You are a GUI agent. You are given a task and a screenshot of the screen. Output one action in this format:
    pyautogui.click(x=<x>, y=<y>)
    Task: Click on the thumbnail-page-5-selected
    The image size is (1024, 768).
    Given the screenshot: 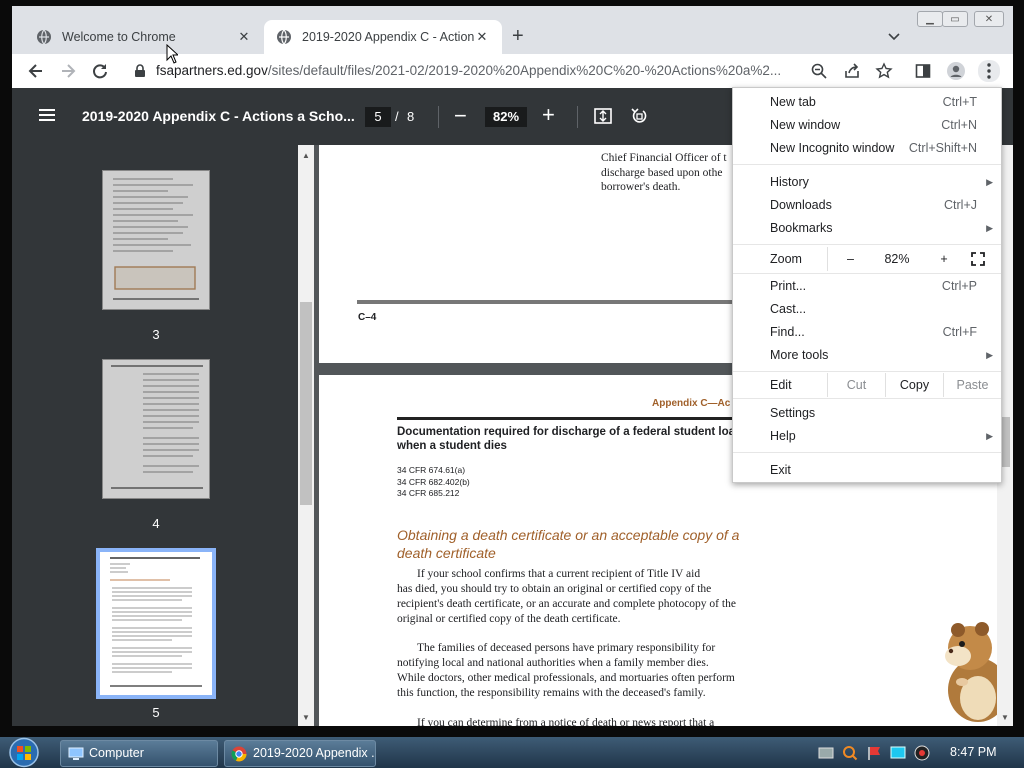 What is the action you would take?
    pyautogui.click(x=156, y=623)
    